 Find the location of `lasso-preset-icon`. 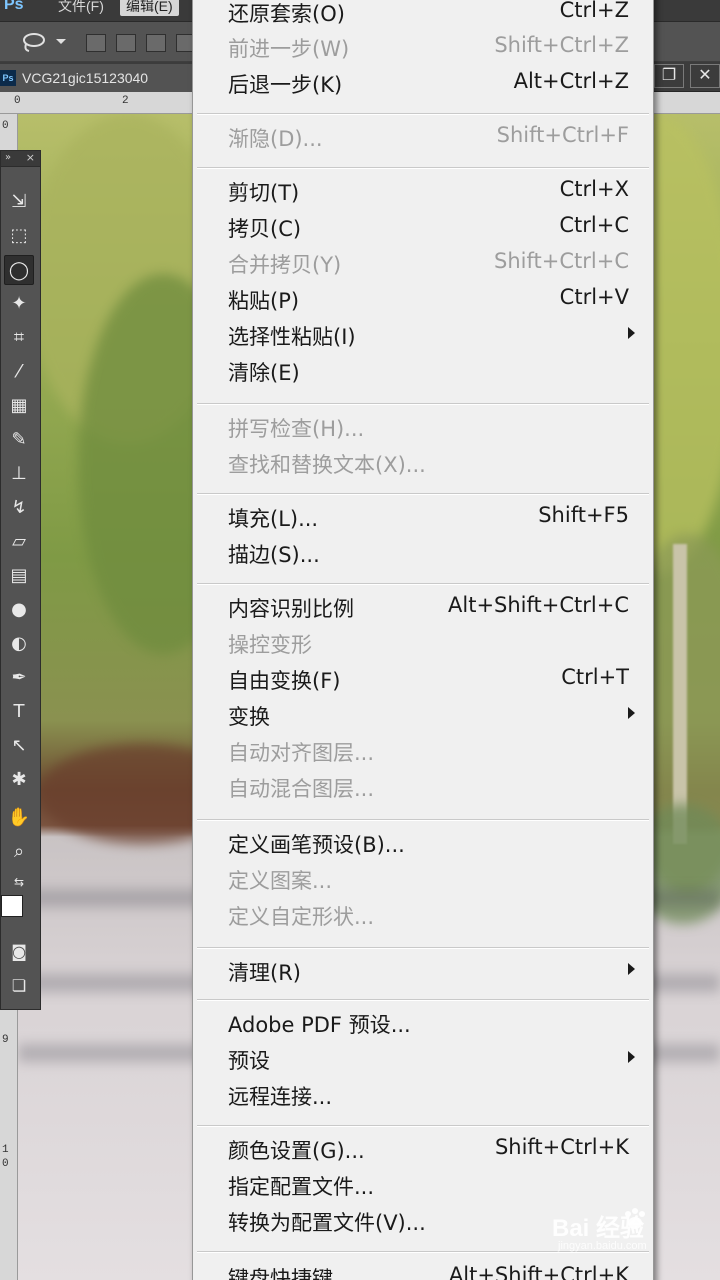

lasso-preset-icon is located at coordinates (42, 42).